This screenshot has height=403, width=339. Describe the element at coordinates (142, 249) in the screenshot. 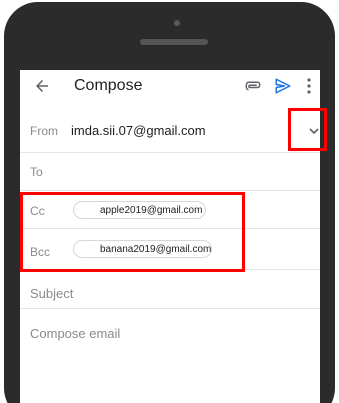

I see `bcc-recipient-chip: banana2019@gmail.com` at that location.